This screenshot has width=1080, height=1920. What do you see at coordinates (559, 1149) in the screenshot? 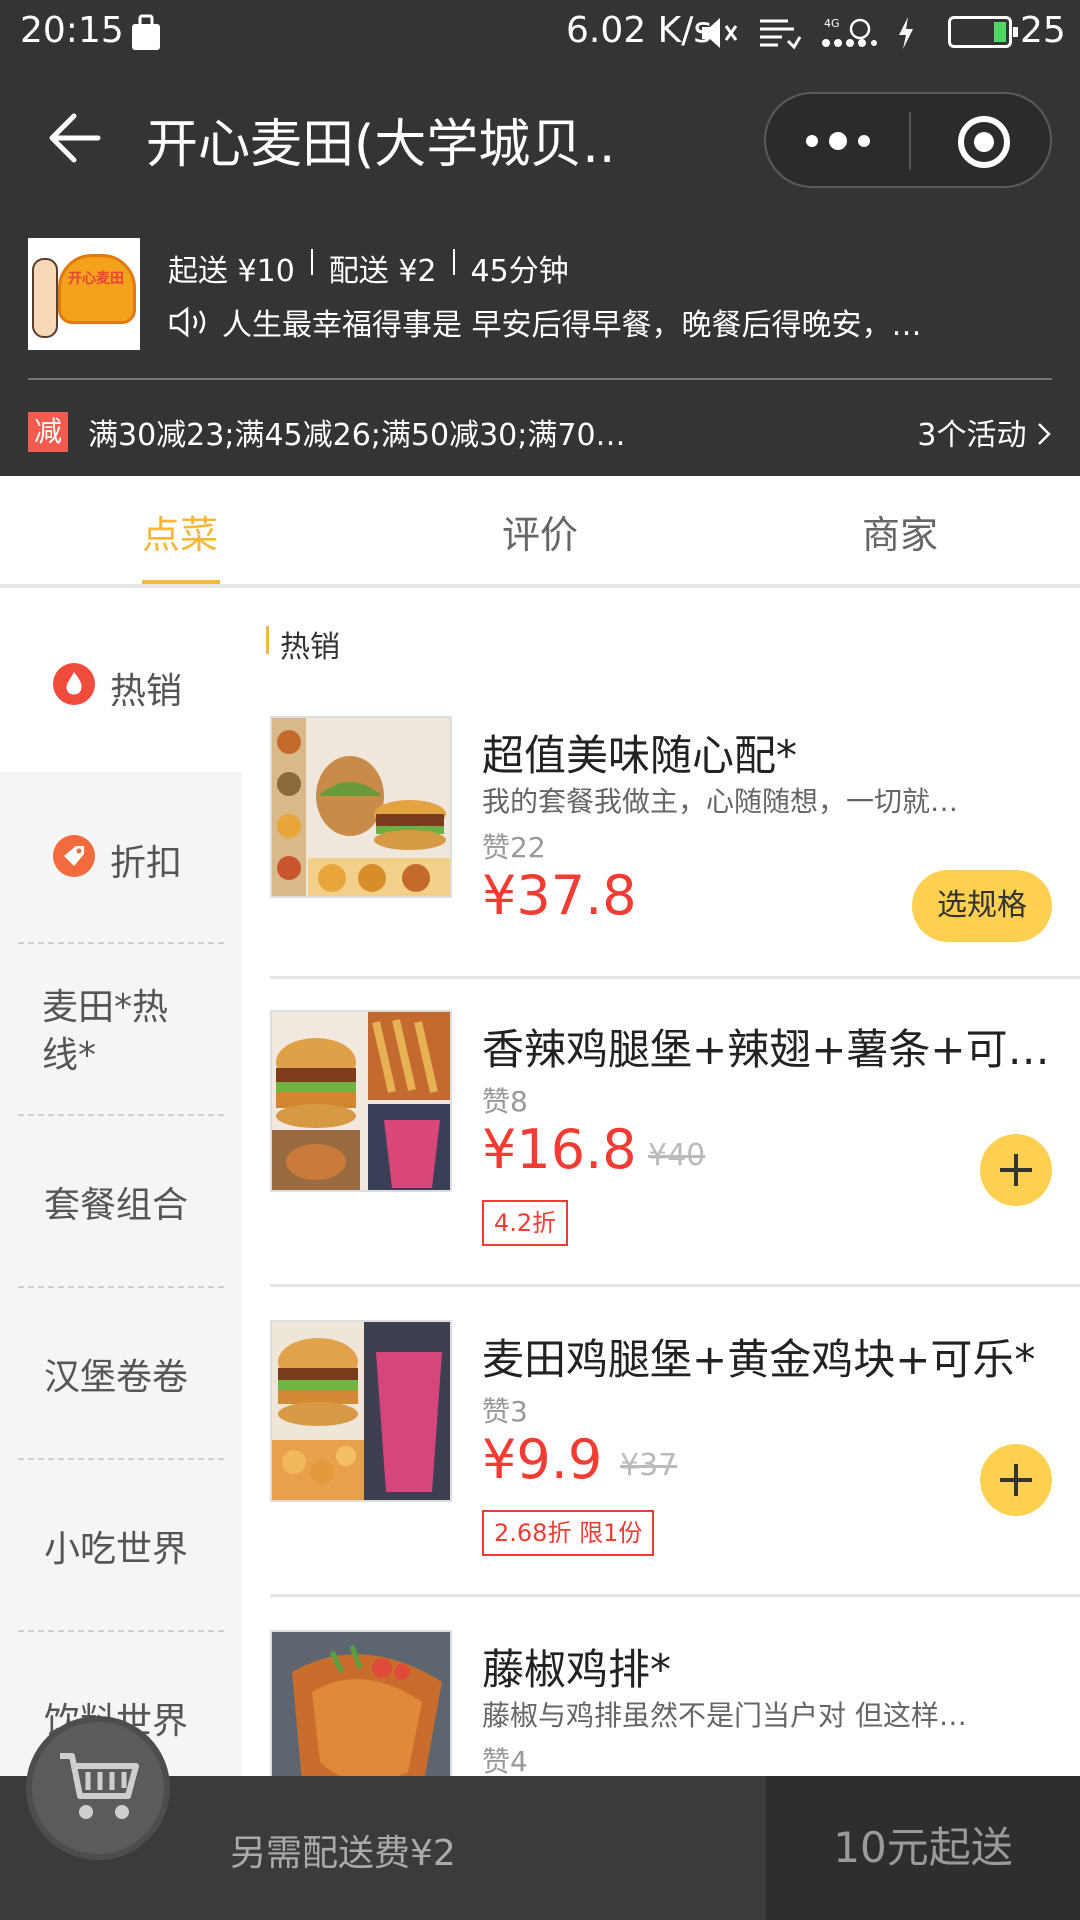
I see `item-price: ¥16.8` at bounding box center [559, 1149].